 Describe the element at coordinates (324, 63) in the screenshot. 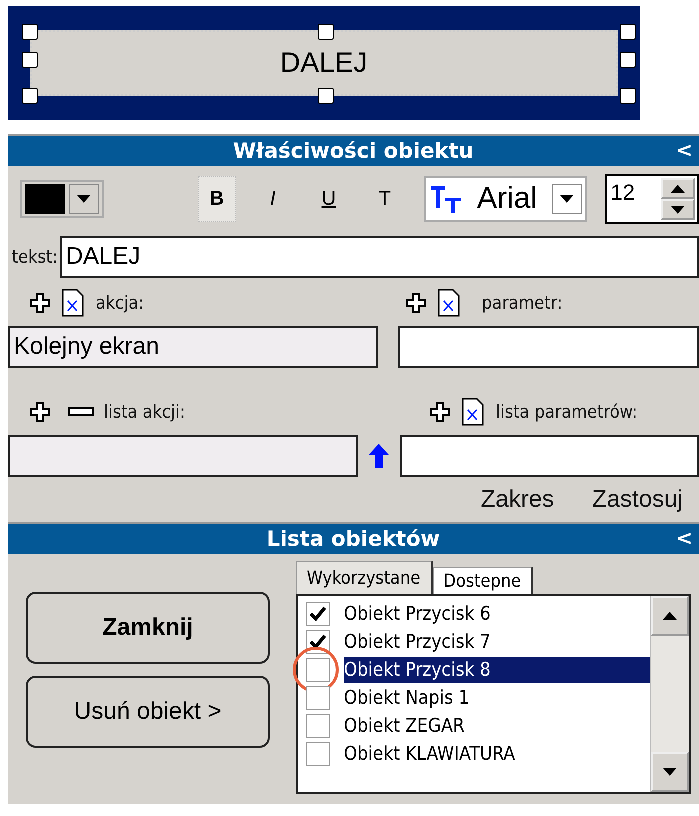

I see `preview-button: DALEJ` at that location.